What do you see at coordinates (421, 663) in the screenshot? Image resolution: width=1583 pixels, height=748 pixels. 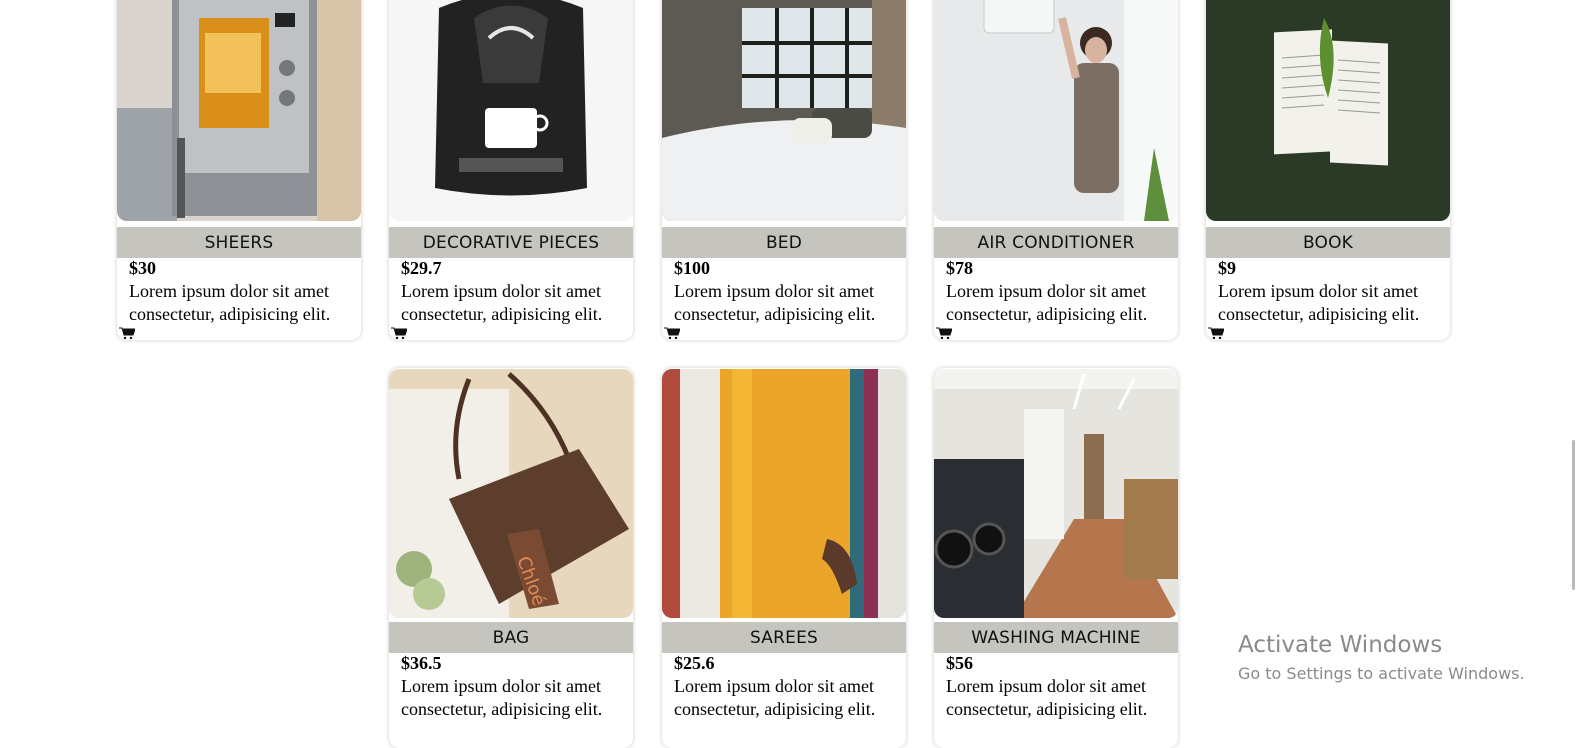 I see `product-price: $36.5` at bounding box center [421, 663].